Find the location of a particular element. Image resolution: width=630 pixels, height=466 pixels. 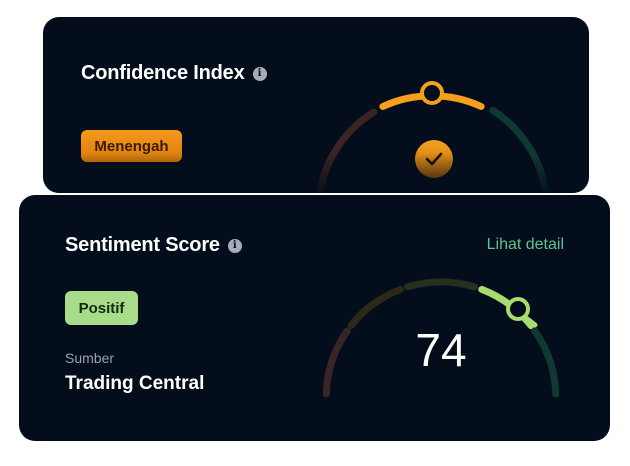

sentiment-gauge is located at coordinates (441, 338).